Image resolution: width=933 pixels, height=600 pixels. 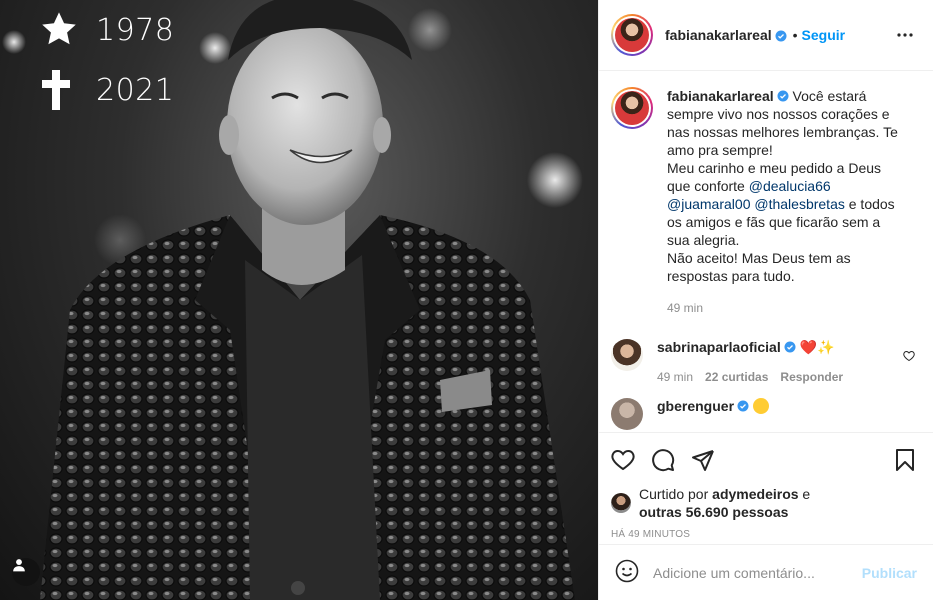 I want to click on death-year-row: 2021, so click(x=107, y=90).